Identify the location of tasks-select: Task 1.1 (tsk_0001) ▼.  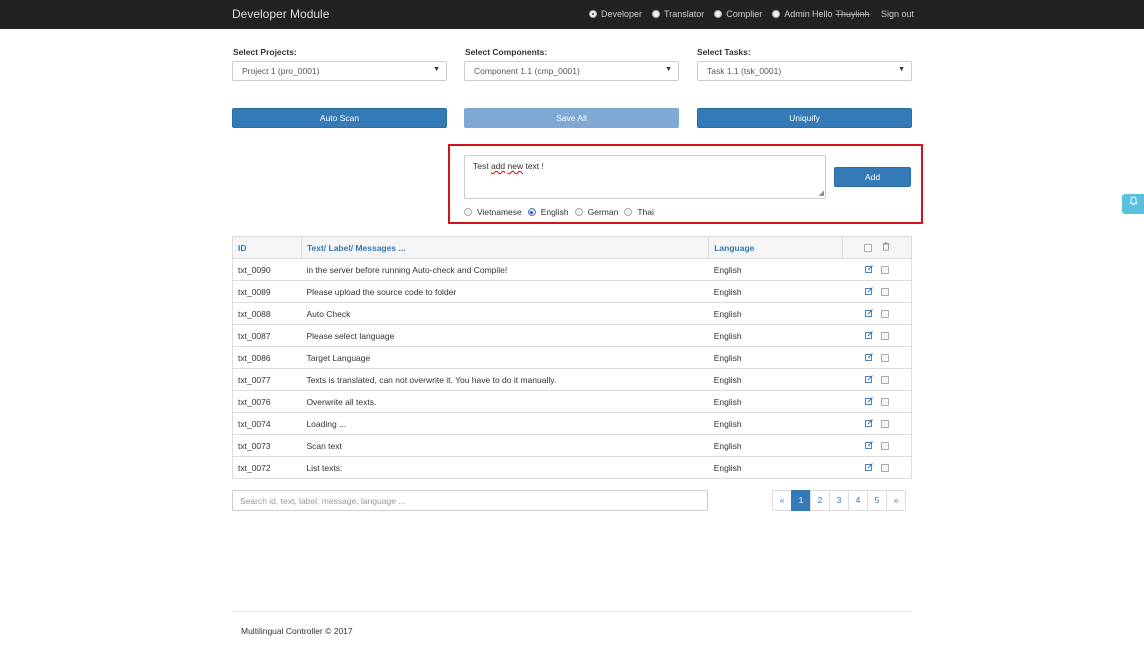
(804, 71).